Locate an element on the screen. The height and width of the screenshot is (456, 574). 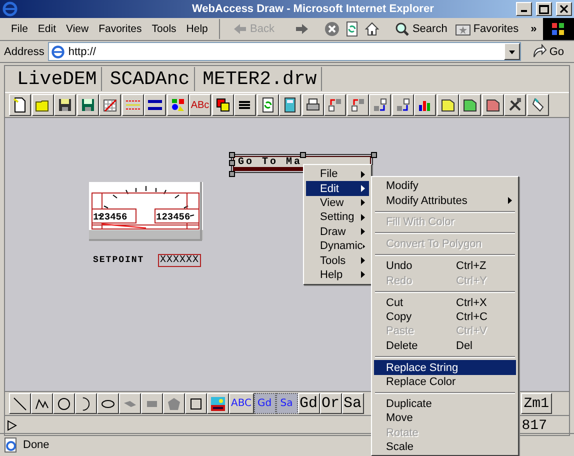
file-name-field: SCADAnc is located at coordinates (148, 79).